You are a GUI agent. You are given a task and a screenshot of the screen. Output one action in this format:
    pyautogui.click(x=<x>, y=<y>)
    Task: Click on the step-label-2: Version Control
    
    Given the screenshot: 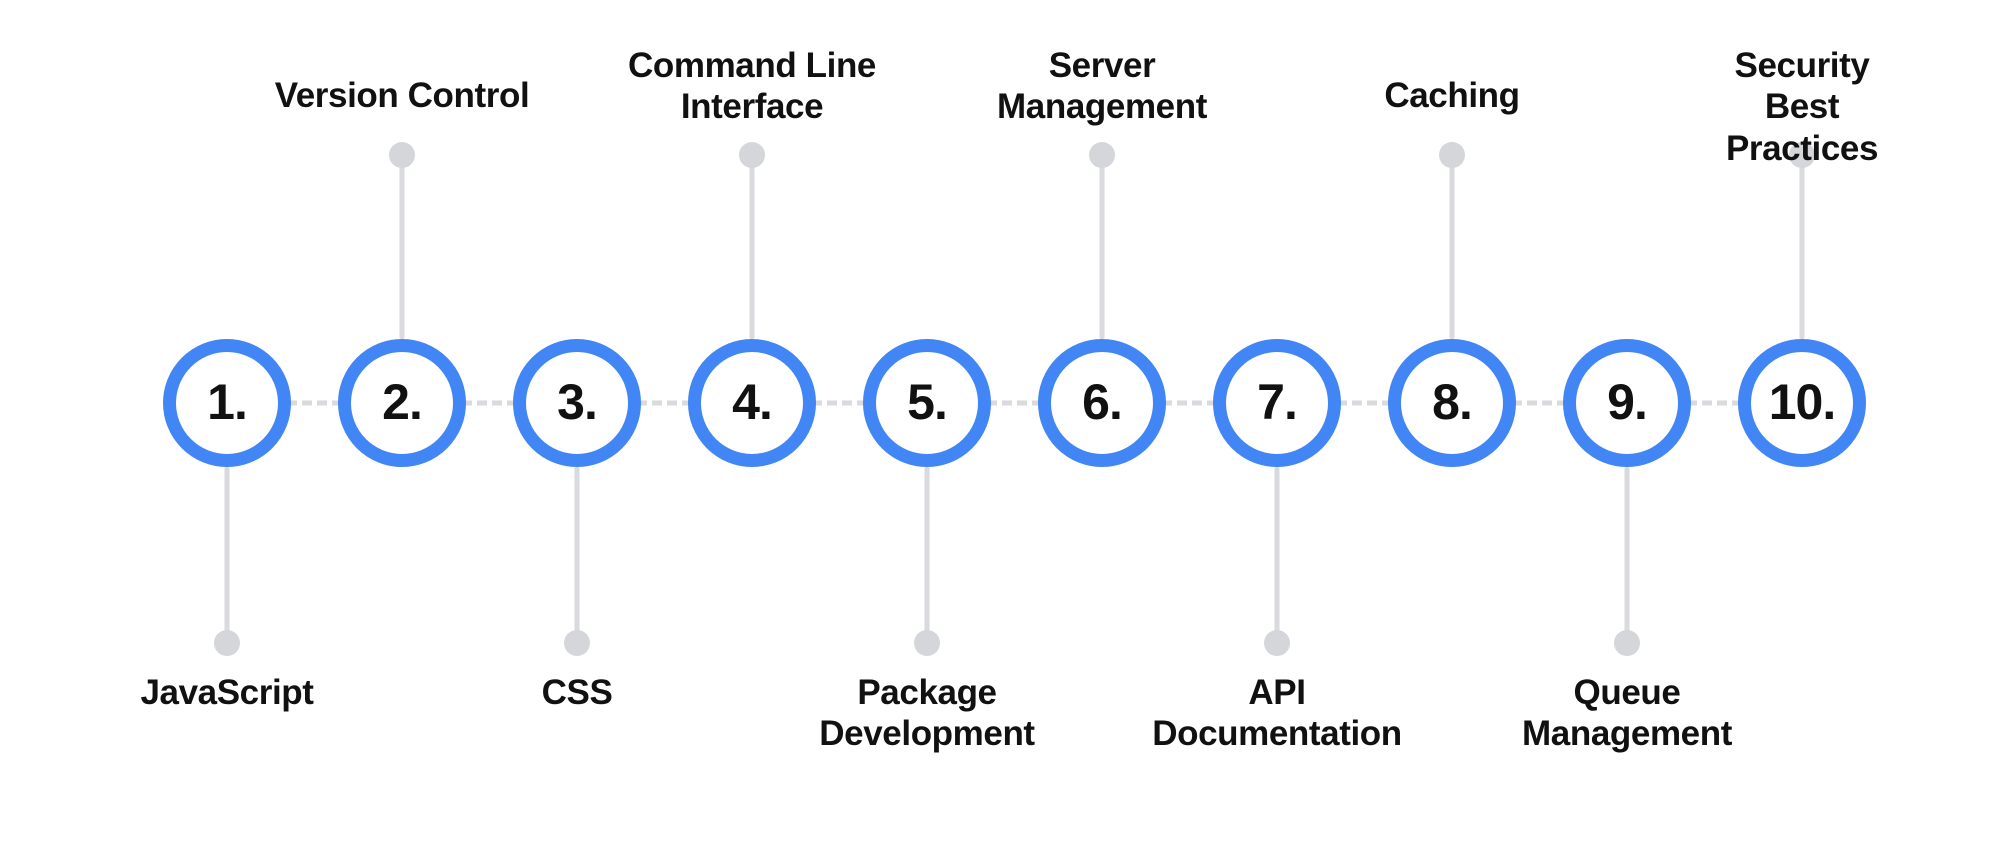 What is the action you would take?
    pyautogui.click(x=402, y=95)
    